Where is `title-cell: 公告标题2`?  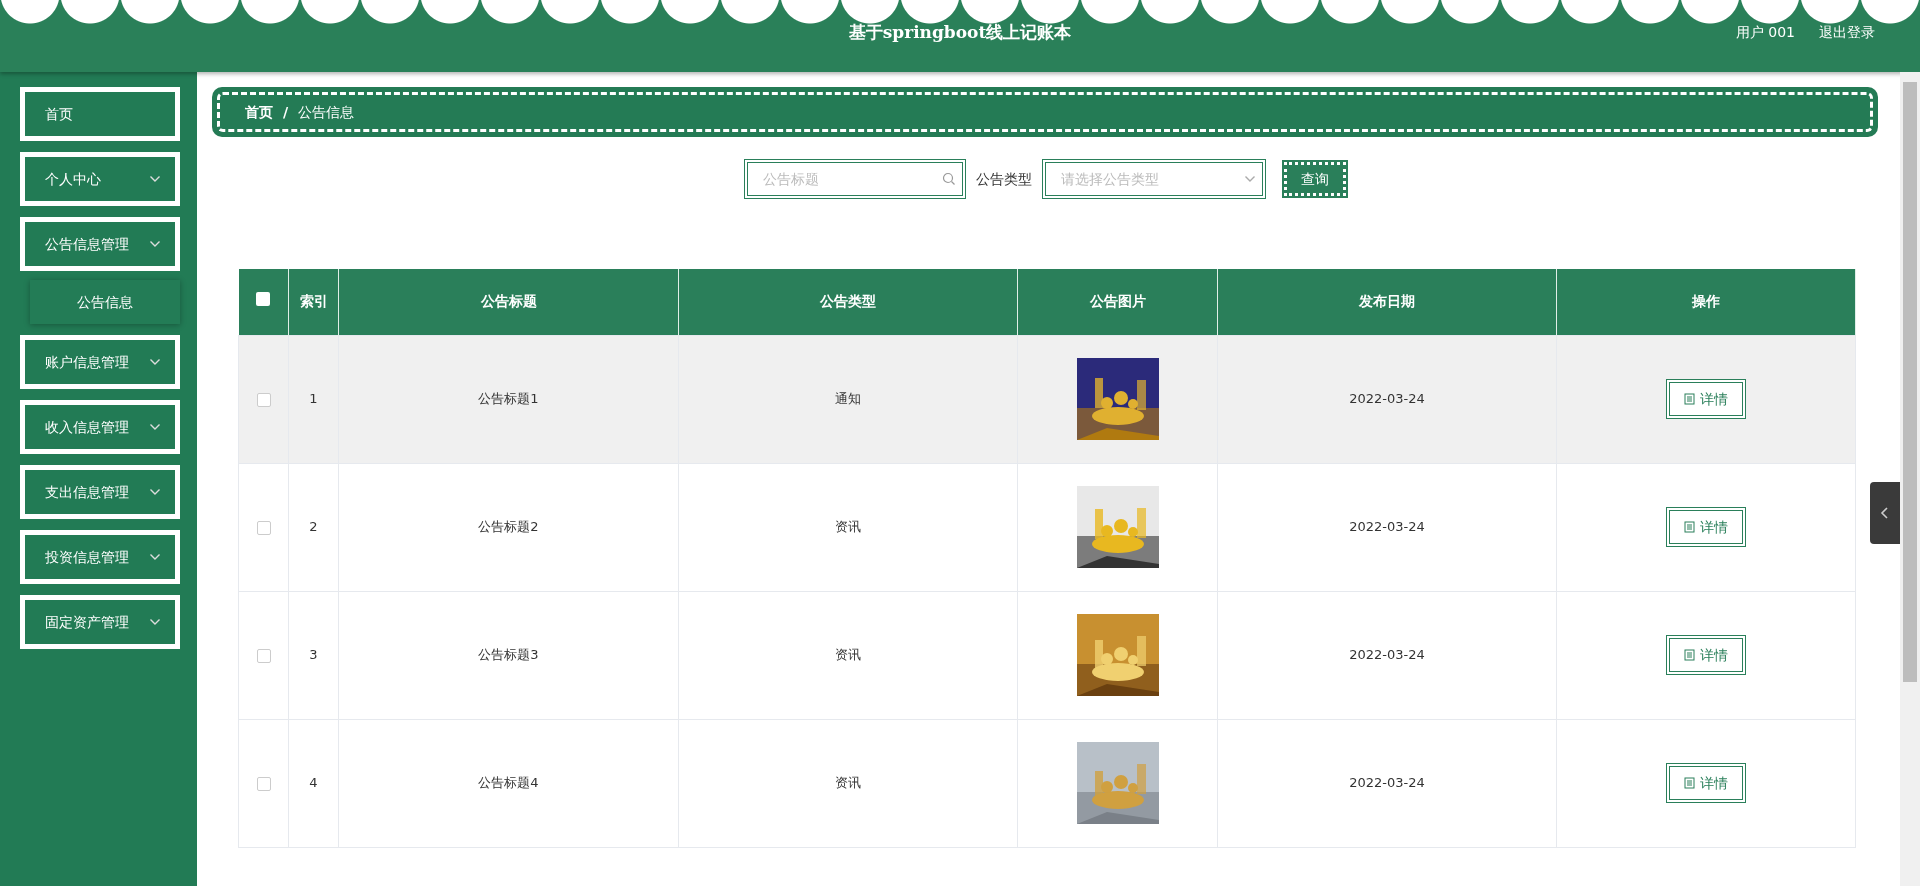
title-cell: 公告标题2 is located at coordinates (508, 527).